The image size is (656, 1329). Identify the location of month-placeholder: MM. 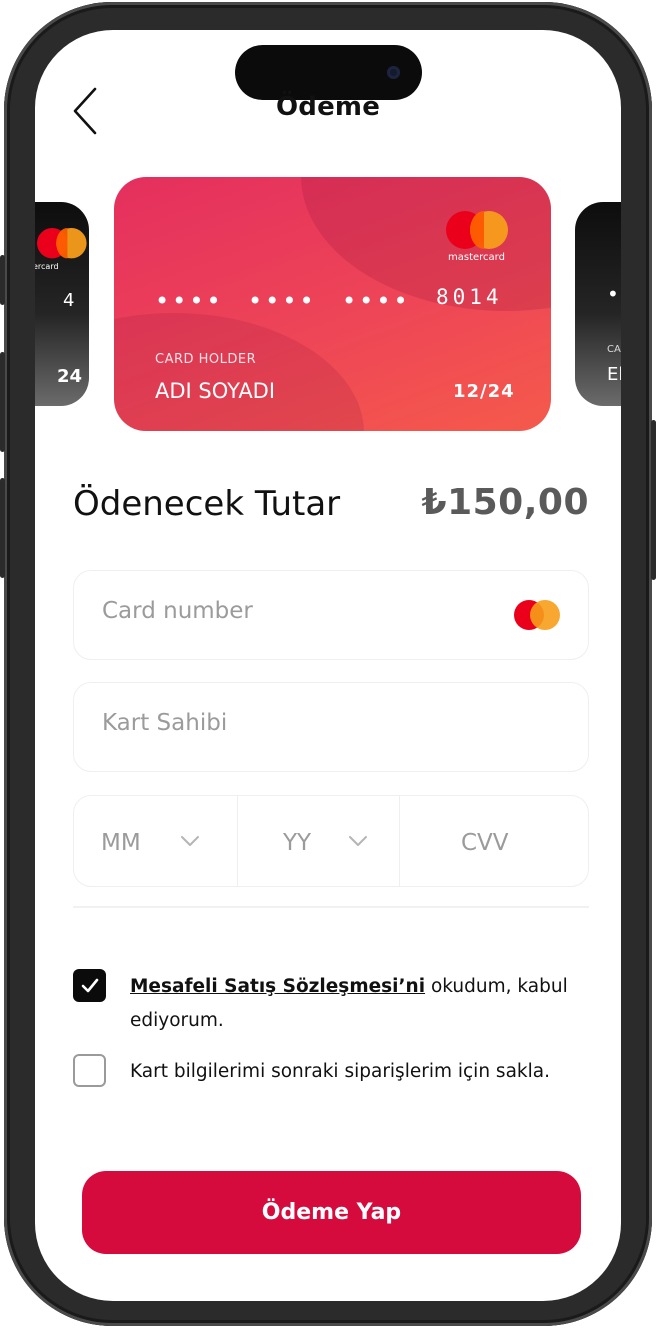
(121, 843).